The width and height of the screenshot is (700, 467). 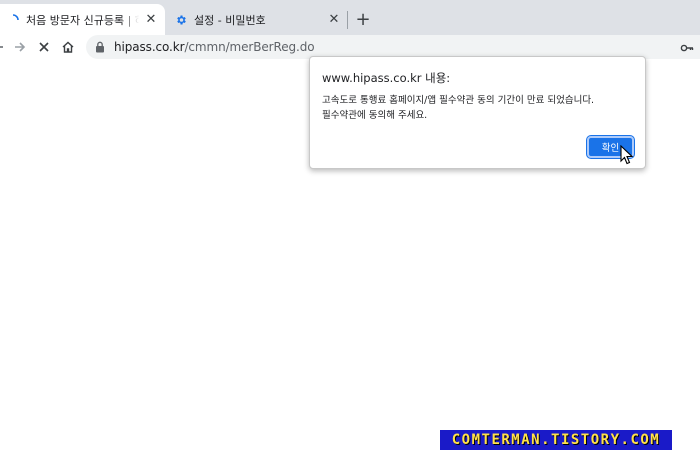 I want to click on tab-divider, so click(x=347, y=20).